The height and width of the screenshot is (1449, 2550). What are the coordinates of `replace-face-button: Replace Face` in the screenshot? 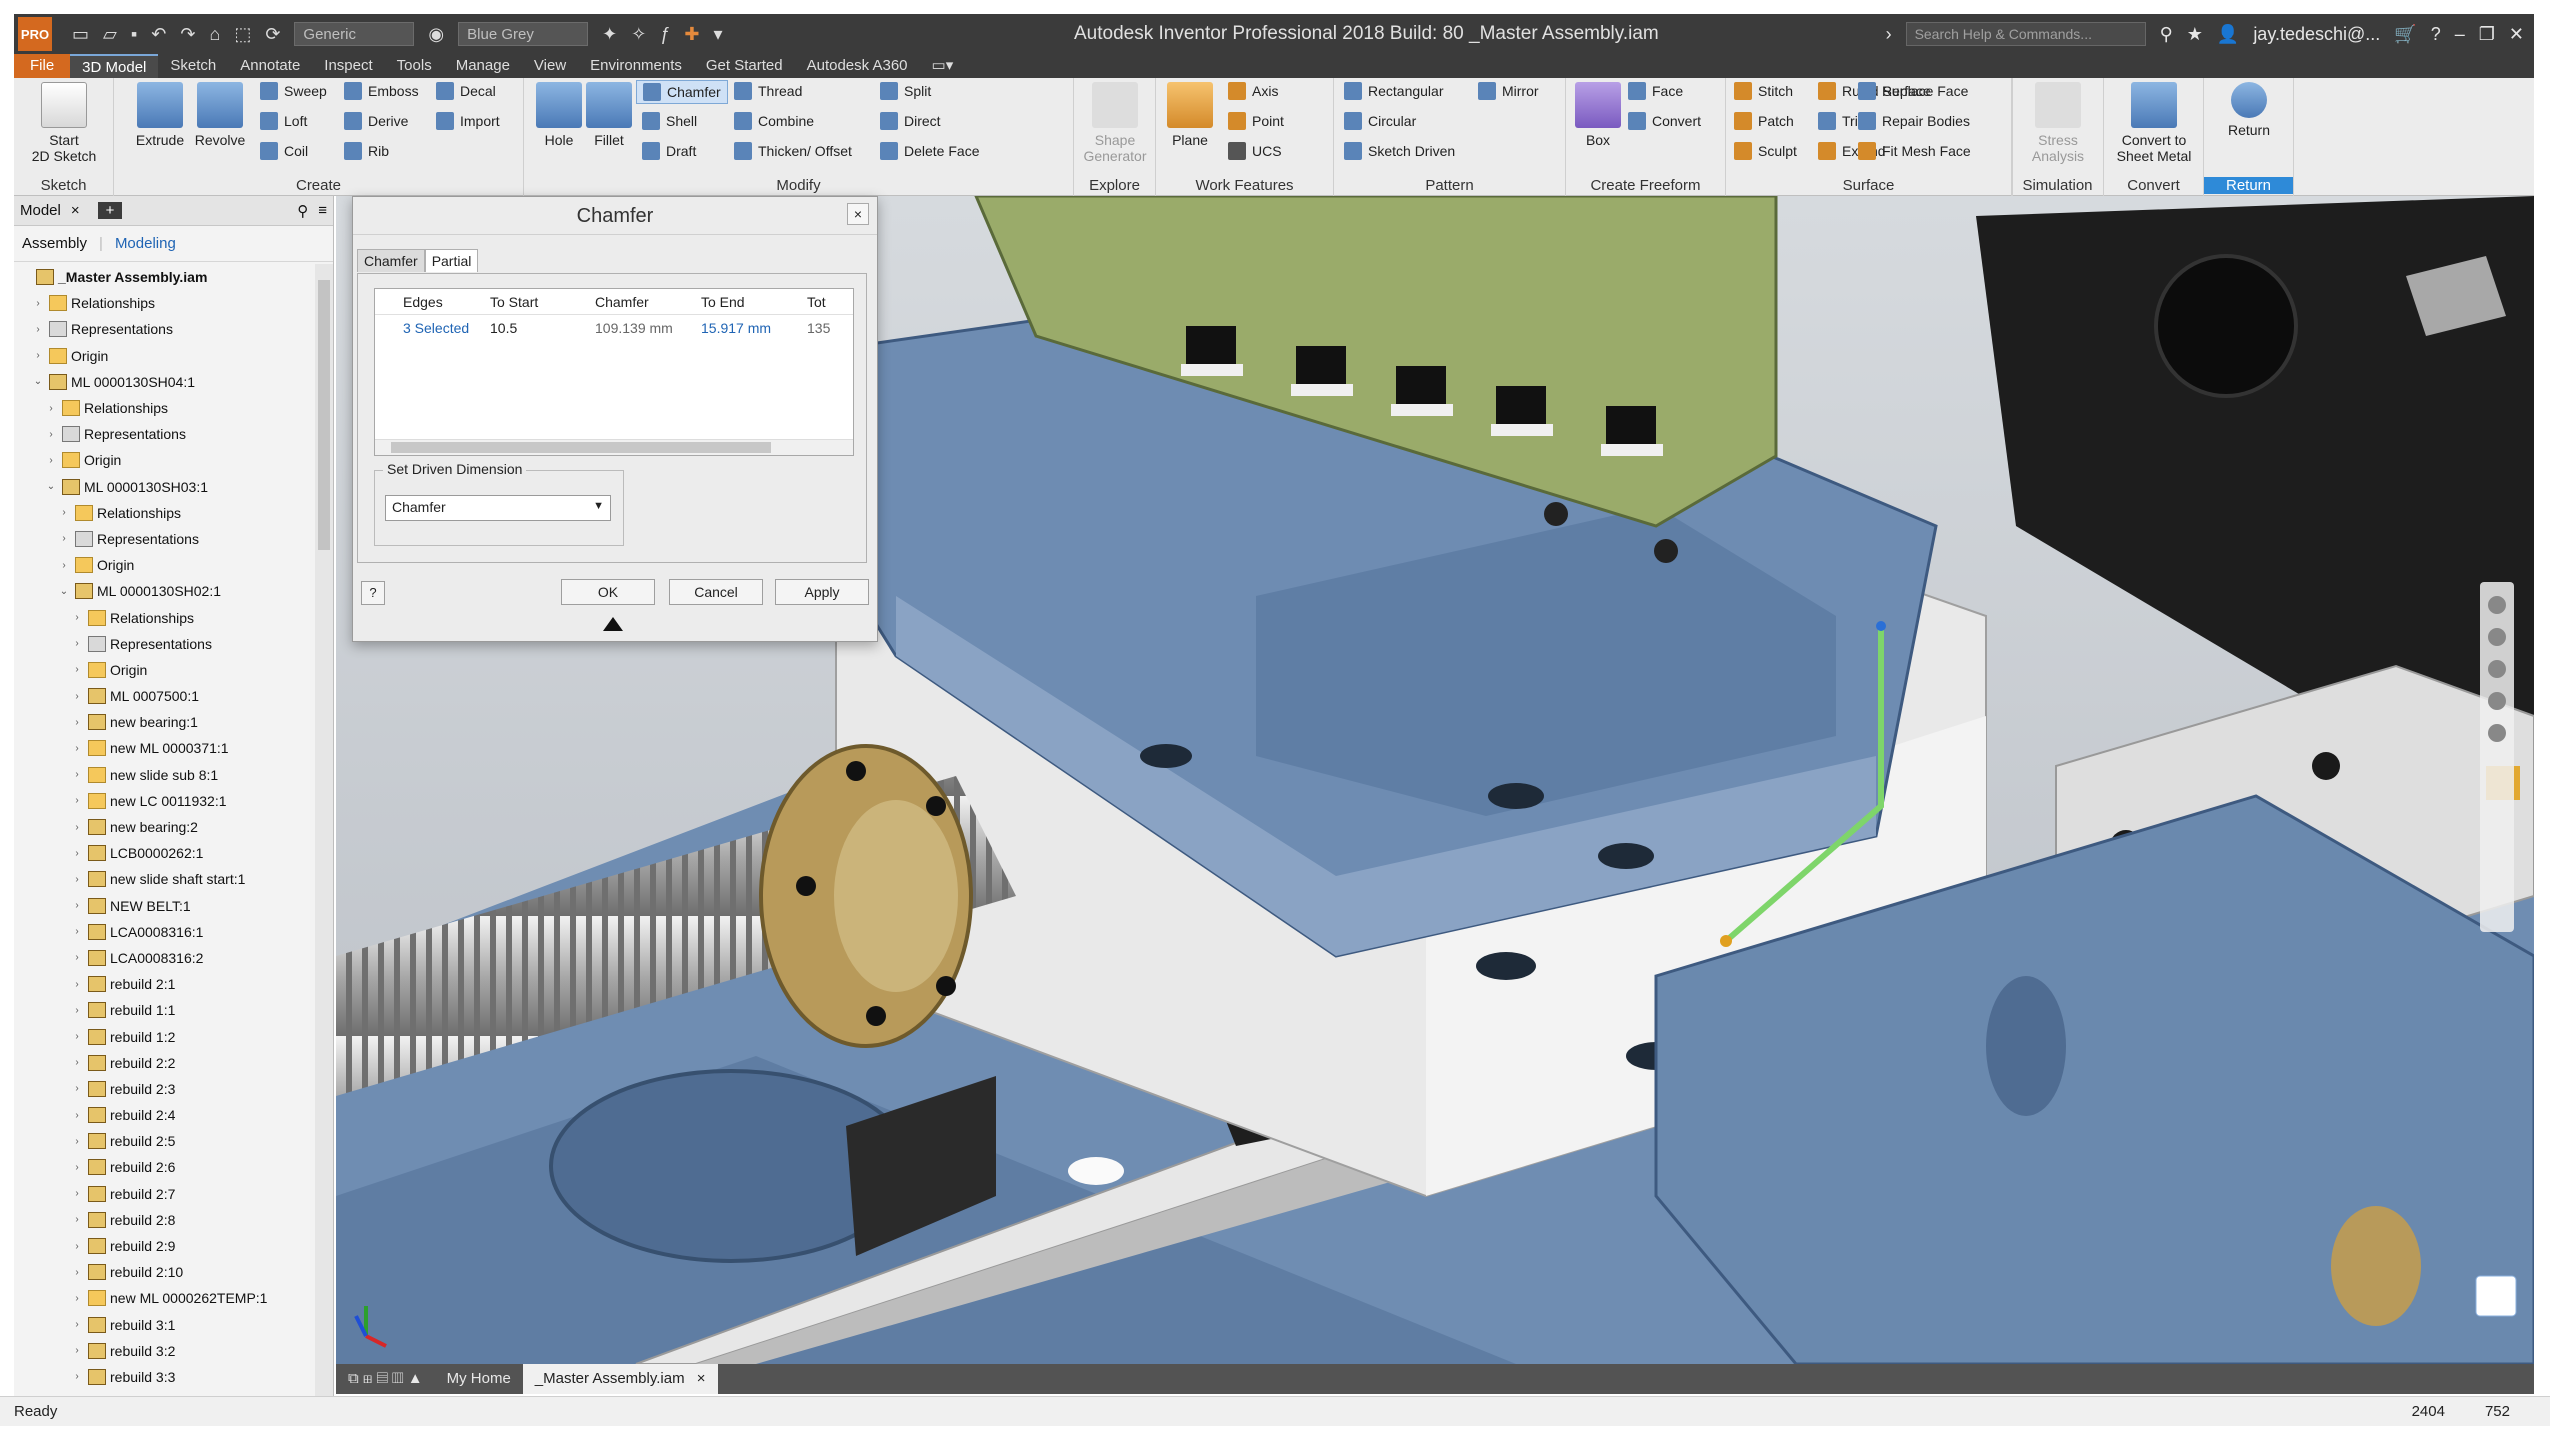 It's located at (1913, 91).